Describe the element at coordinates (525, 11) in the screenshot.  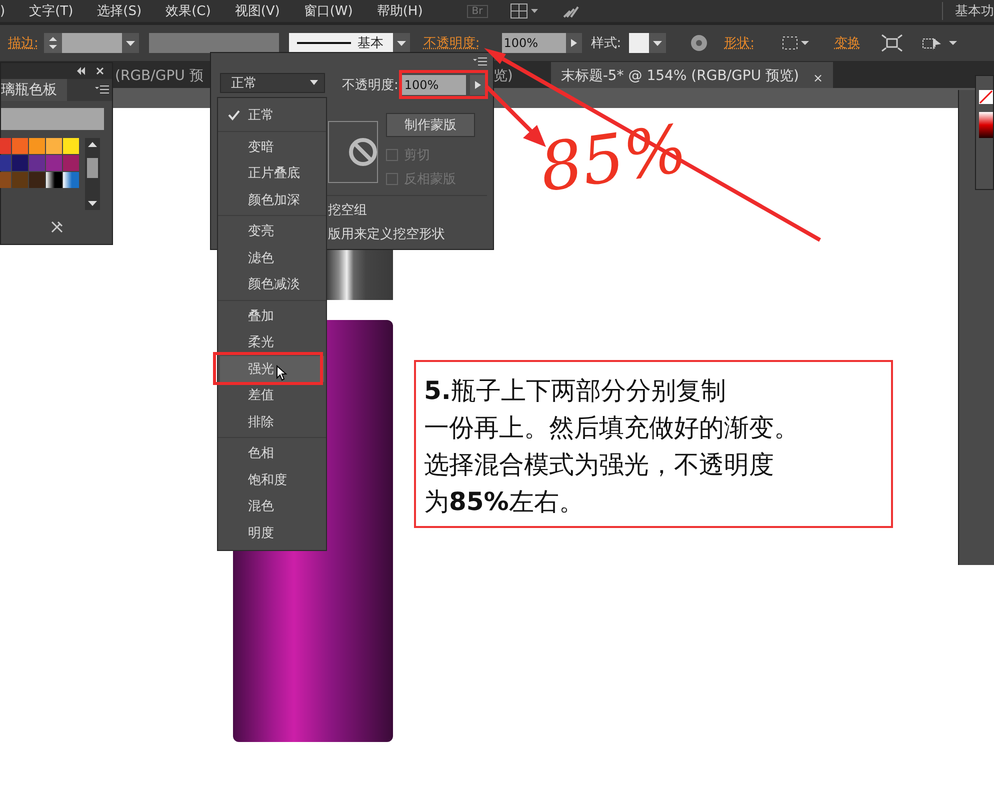
I see `layout-icon` at that location.